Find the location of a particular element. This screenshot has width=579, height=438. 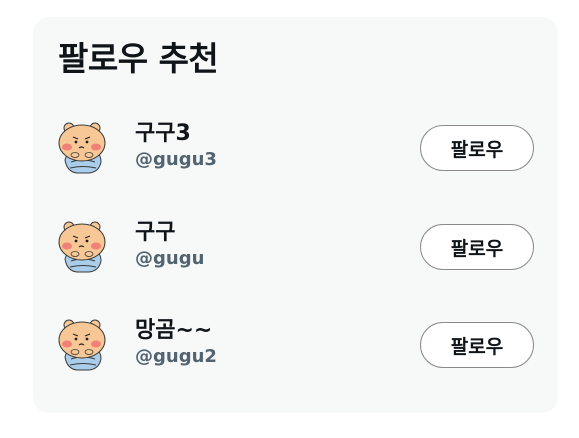

user-handle: @gugu is located at coordinates (170, 258).